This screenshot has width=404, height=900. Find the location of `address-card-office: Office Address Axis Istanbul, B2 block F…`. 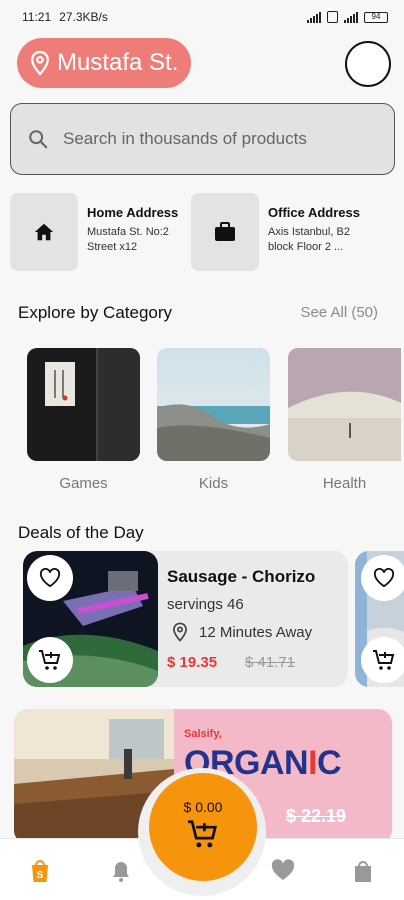

address-card-office: Office Address Axis Istanbul, B2 block F… is located at coordinates (277, 232).